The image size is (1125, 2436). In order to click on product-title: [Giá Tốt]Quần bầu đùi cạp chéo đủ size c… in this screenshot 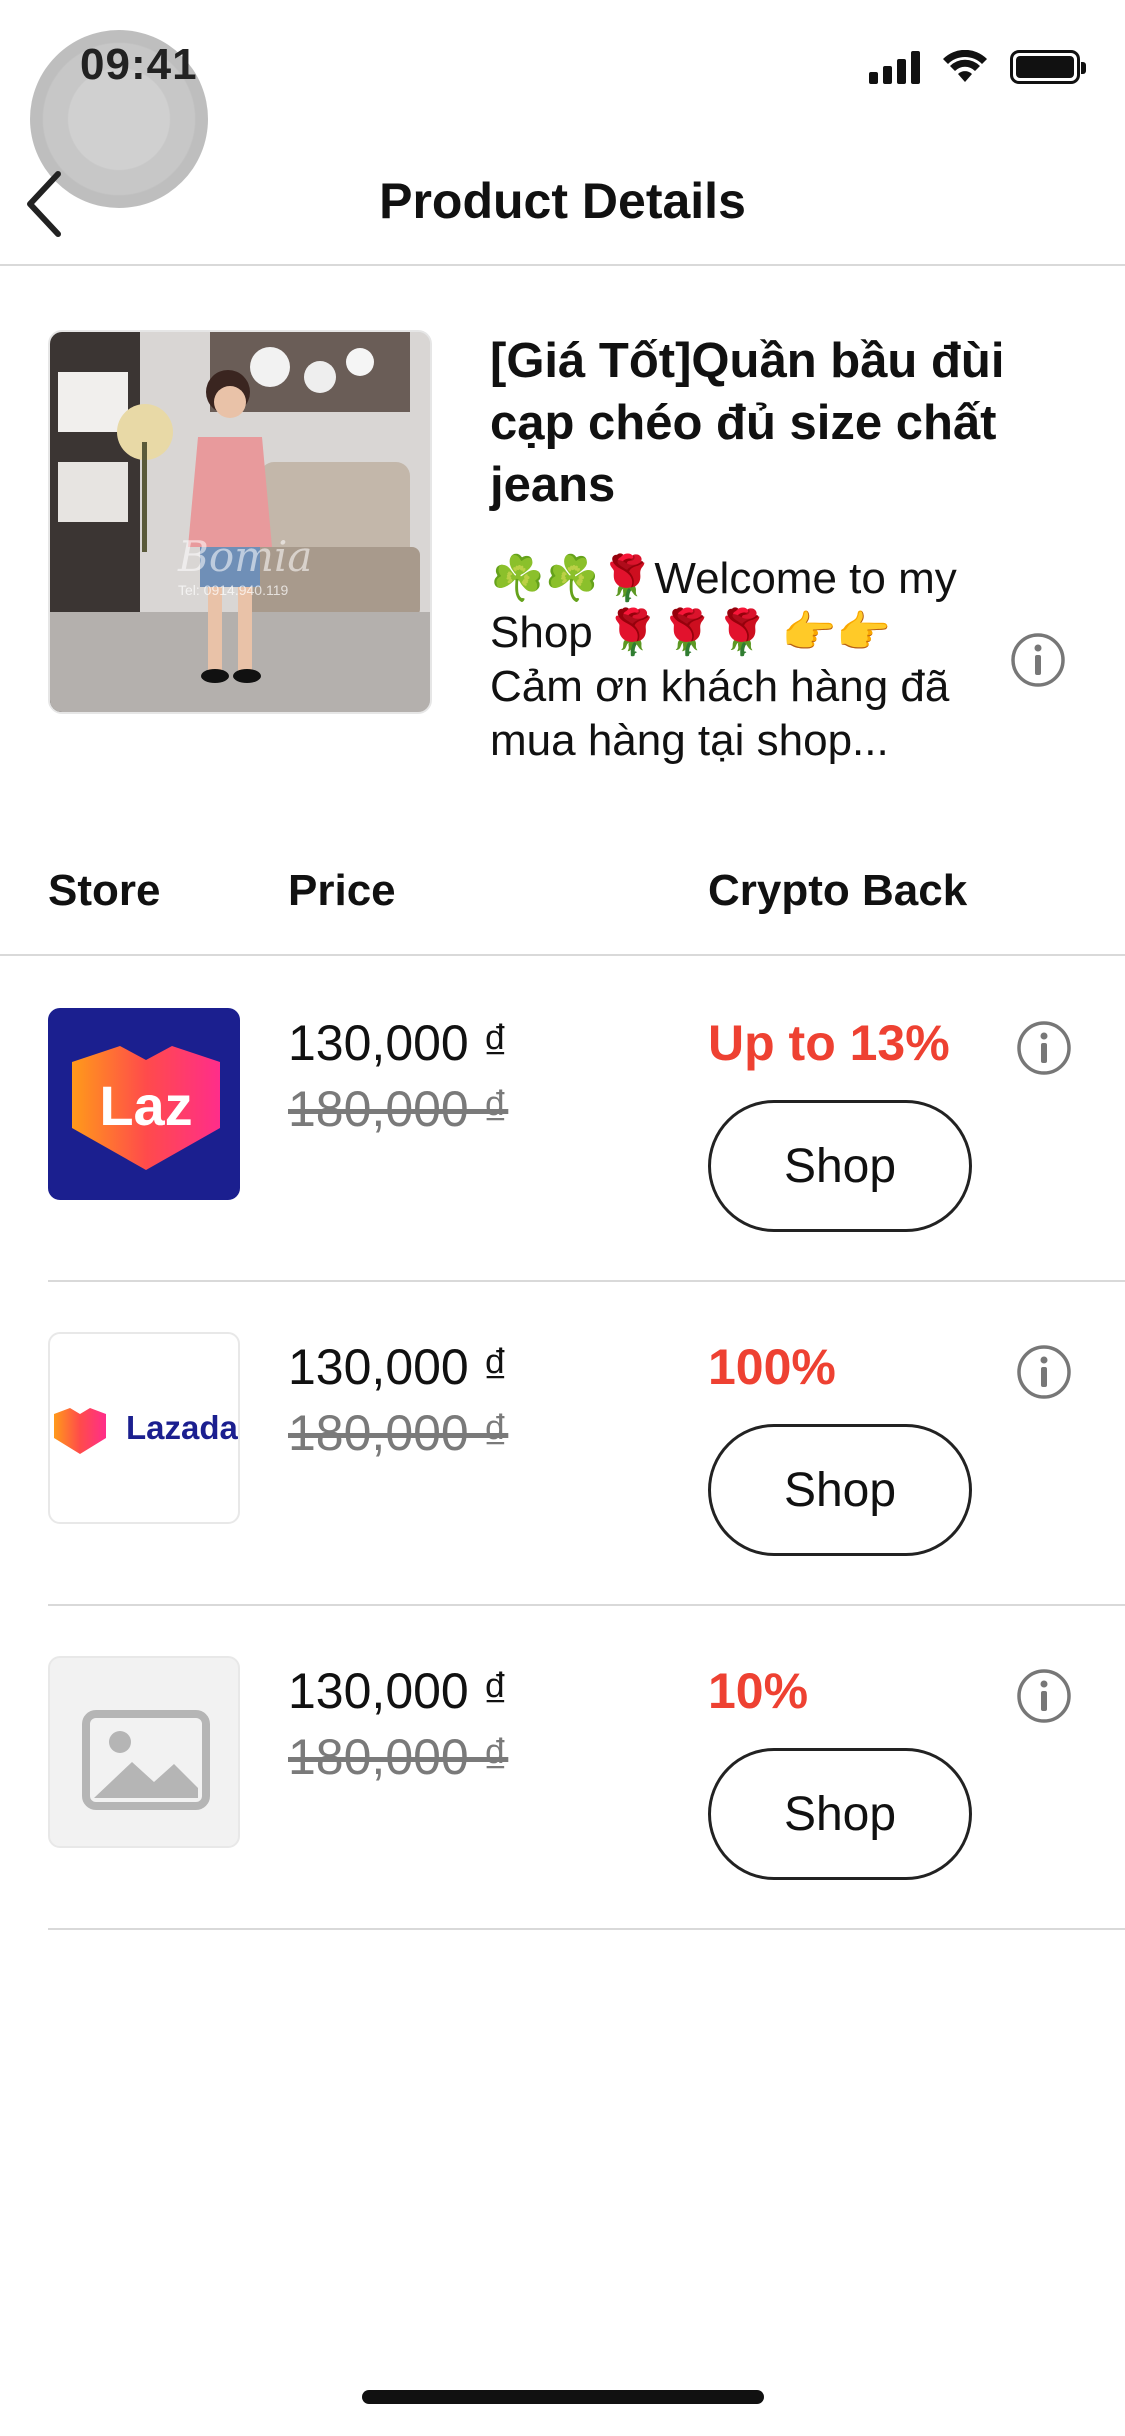, I will do `click(747, 423)`.